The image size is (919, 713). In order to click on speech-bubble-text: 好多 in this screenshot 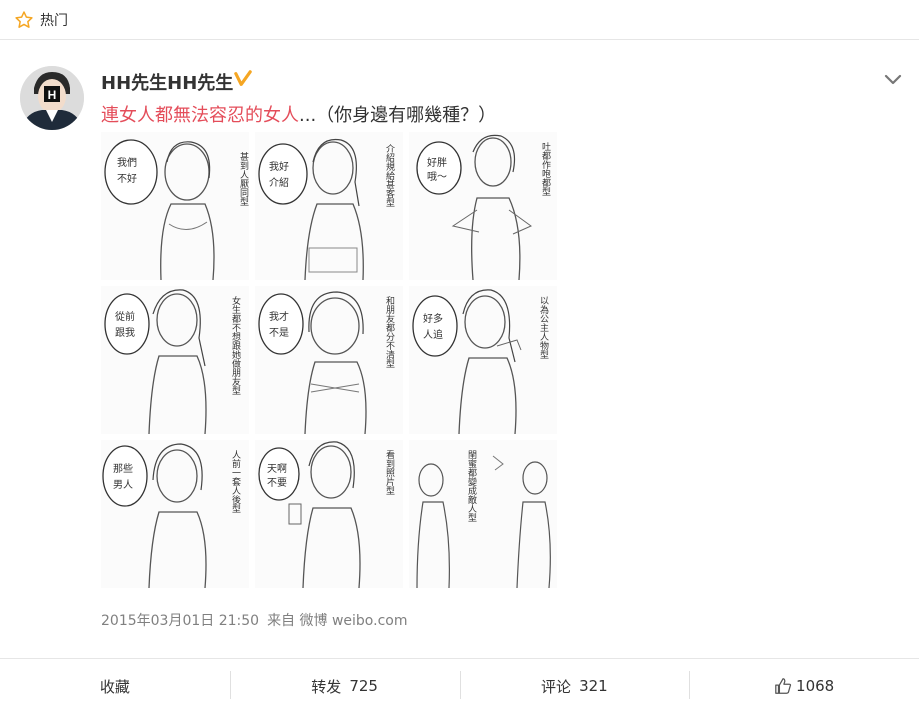, I will do `click(433, 318)`.